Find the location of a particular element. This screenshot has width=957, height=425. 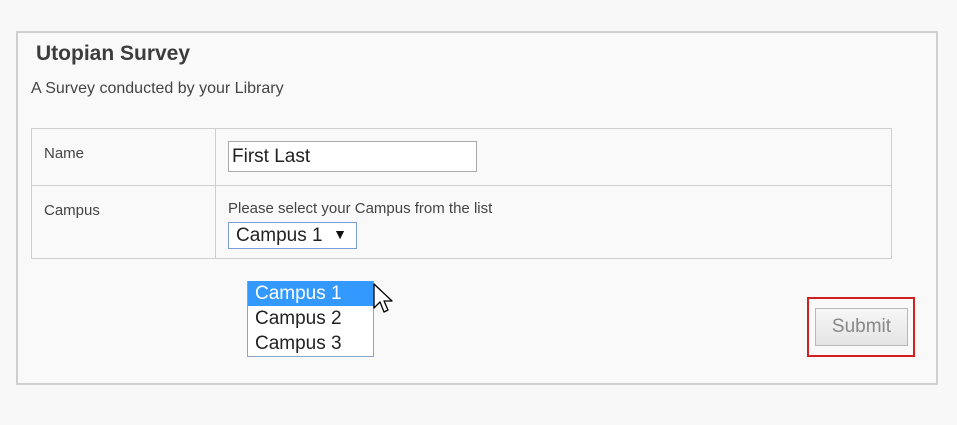

survey-title: Utopian Survey is located at coordinates (113, 53).